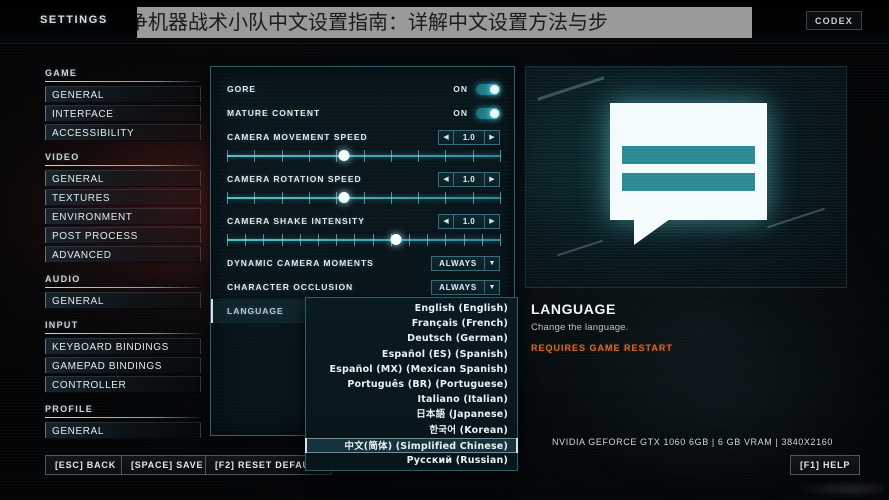  What do you see at coordinates (242, 89) in the screenshot?
I see `setting-label-gore: GORE` at bounding box center [242, 89].